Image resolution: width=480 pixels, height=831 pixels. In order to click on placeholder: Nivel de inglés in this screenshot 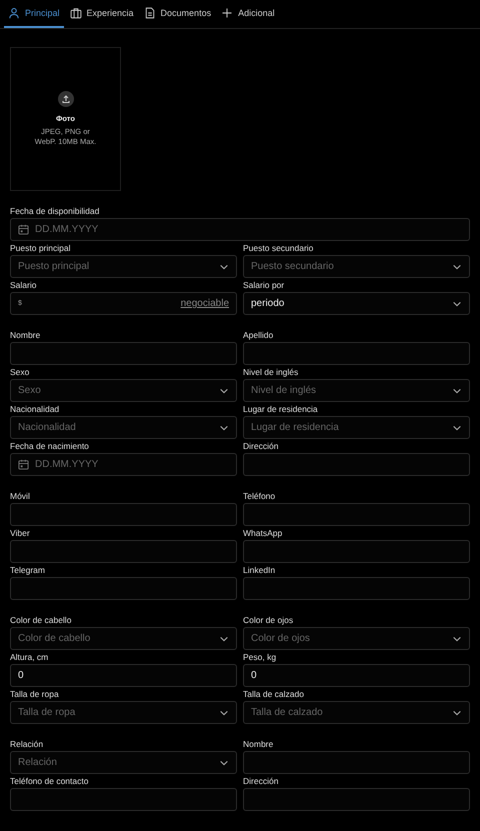, I will do `click(284, 390)`.